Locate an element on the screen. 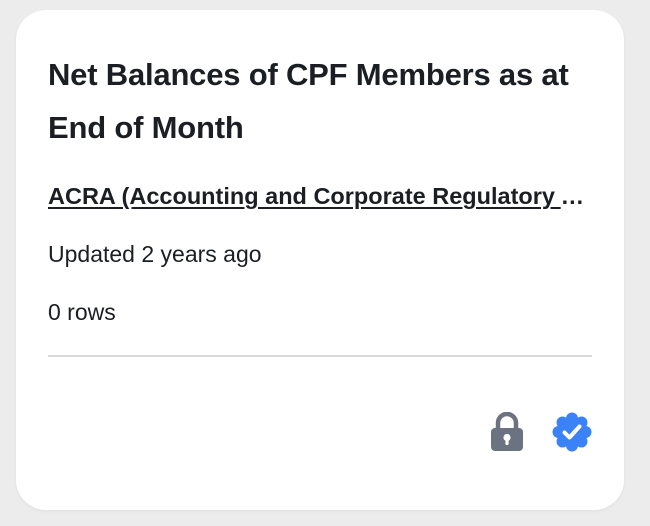 Image resolution: width=650 pixels, height=526 pixels. row-count: 0 rows is located at coordinates (82, 312).